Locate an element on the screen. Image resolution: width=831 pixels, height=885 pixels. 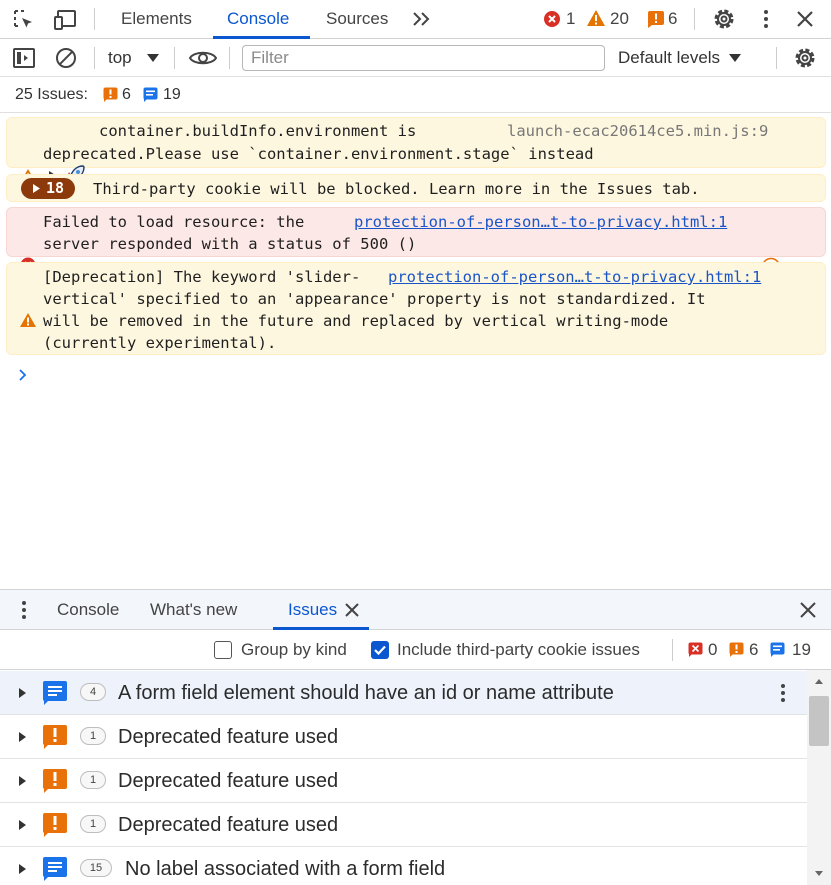
message-text-line1: [Deprecation] The keyword 'slider- is located at coordinates (202, 277).